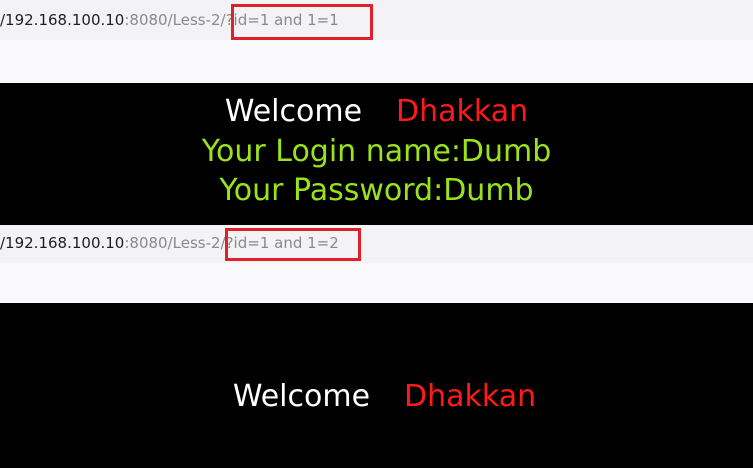  What do you see at coordinates (301, 396) in the screenshot?
I see `welcome-label-bottom: Welcome` at bounding box center [301, 396].